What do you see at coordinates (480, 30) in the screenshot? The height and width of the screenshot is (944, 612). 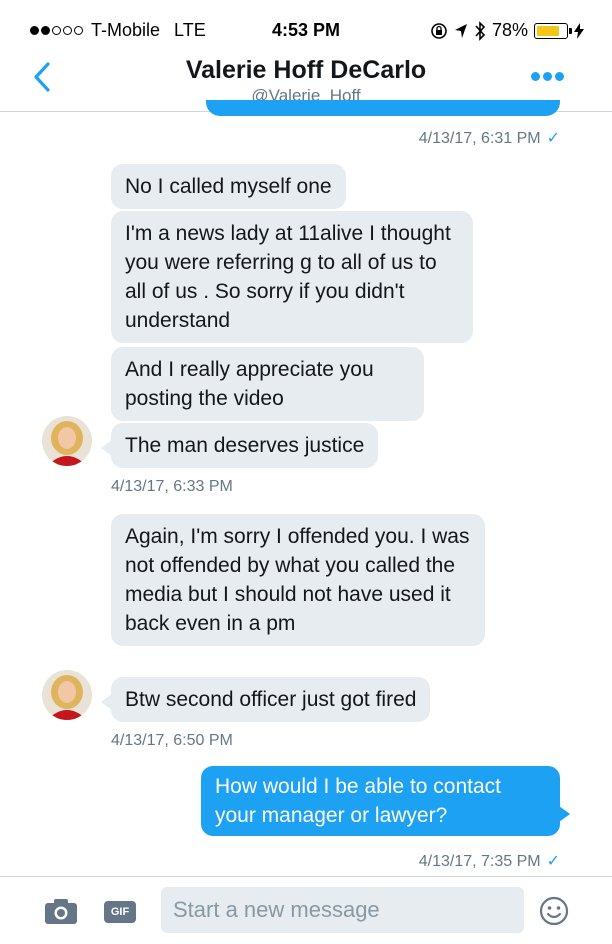 I see `bluetooth-icon` at bounding box center [480, 30].